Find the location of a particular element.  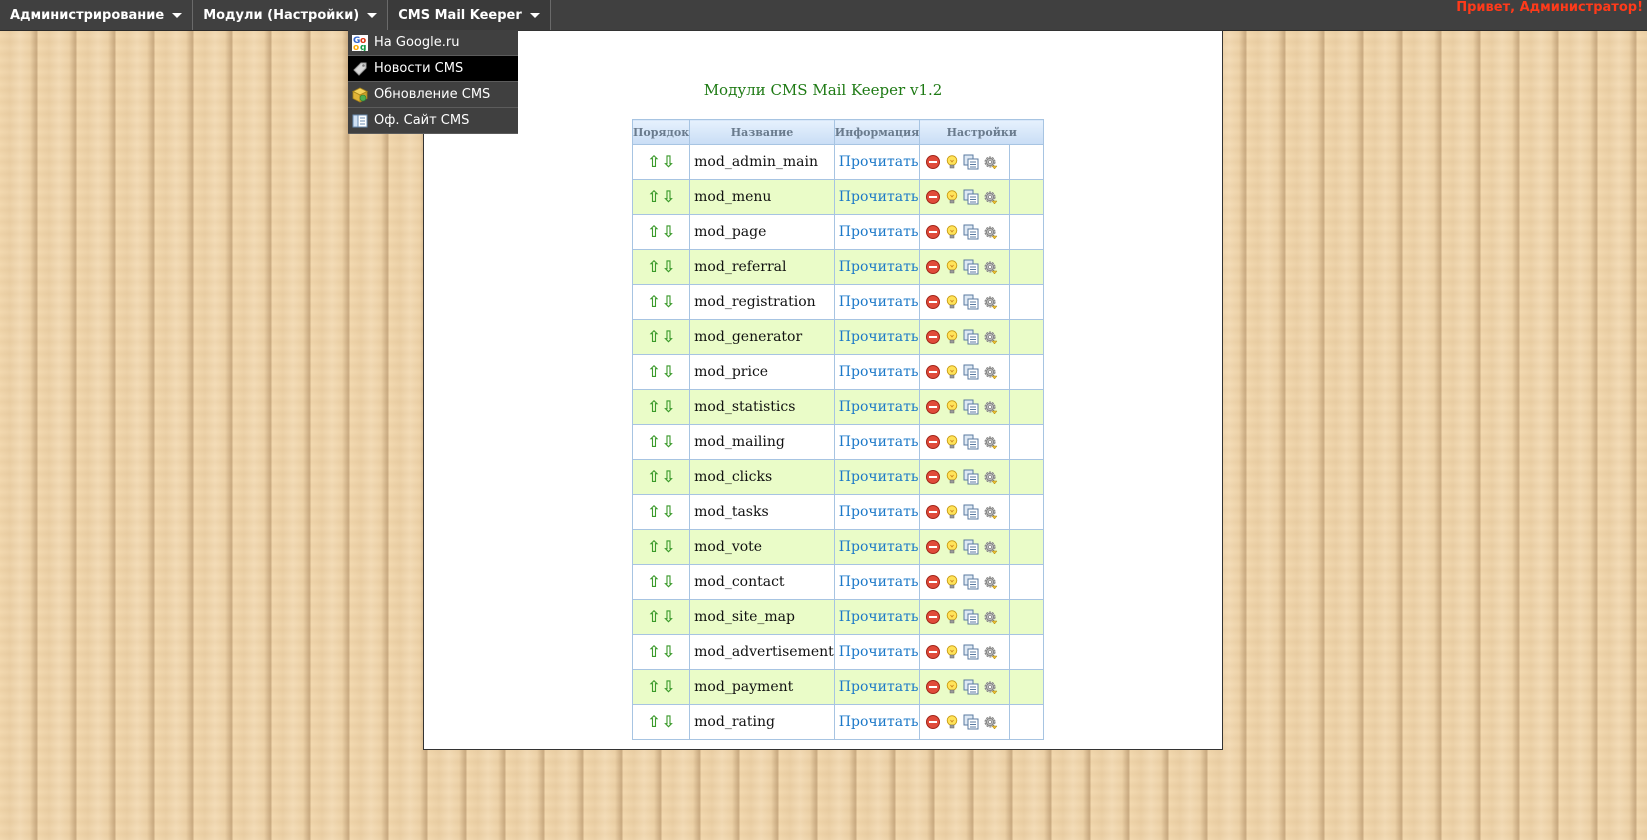

menu-modules-settings: Модули (Настройки) is located at coordinates (291, 15).